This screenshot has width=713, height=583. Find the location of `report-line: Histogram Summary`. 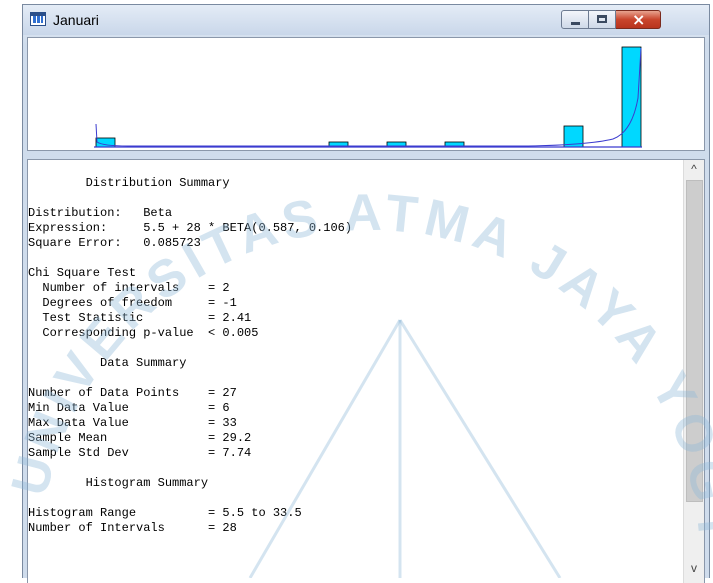

report-line: Histogram Summary is located at coordinates (118, 483).